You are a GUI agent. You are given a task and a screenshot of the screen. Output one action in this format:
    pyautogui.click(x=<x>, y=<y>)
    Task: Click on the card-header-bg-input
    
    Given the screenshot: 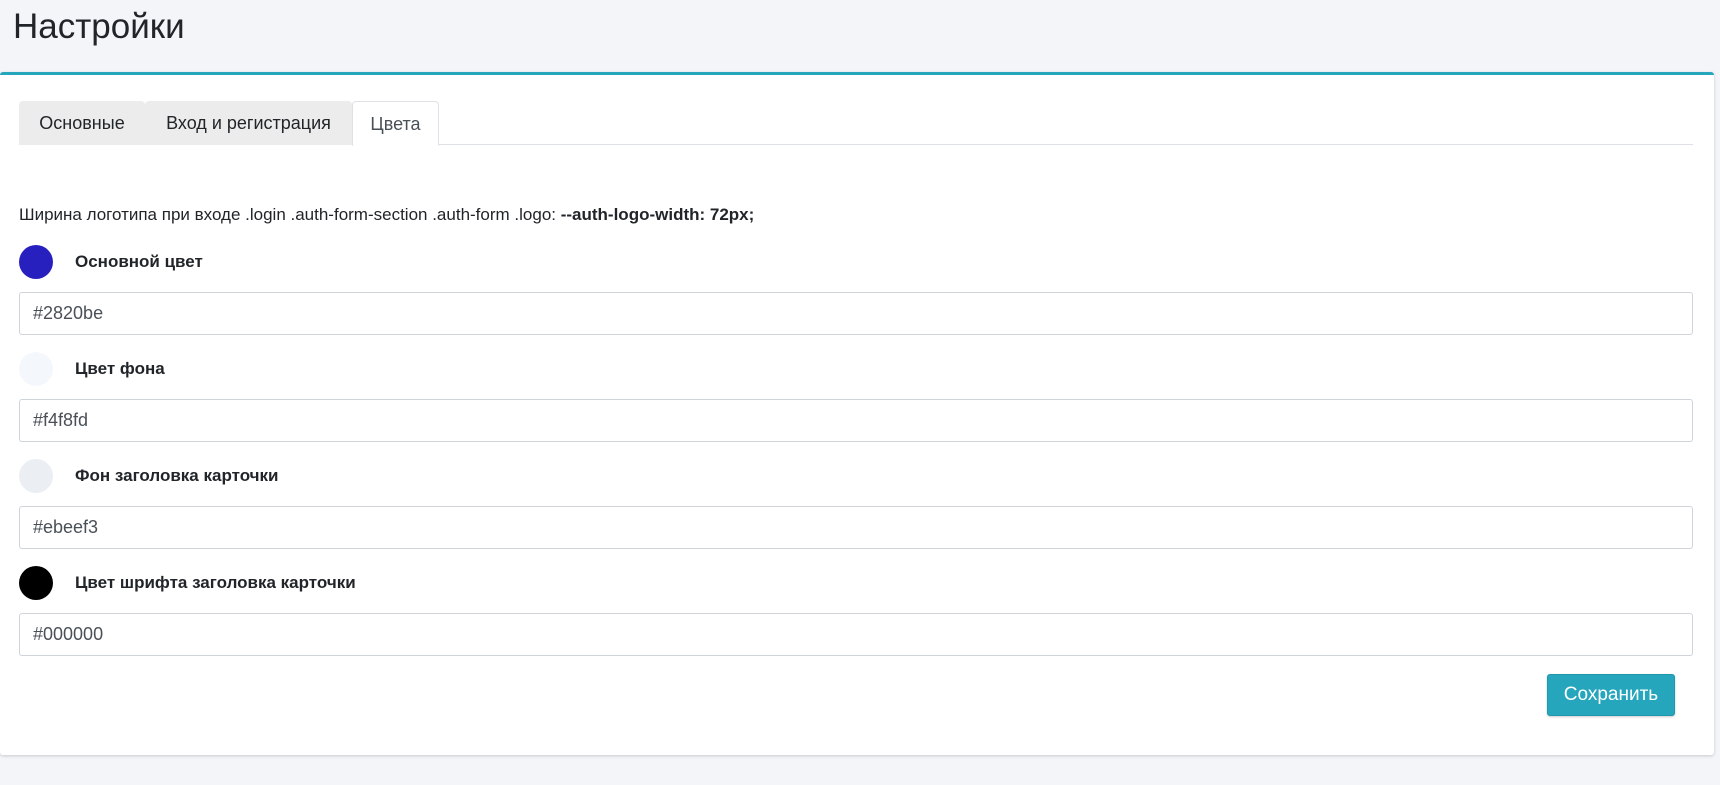 What is the action you would take?
    pyautogui.click(x=856, y=527)
    